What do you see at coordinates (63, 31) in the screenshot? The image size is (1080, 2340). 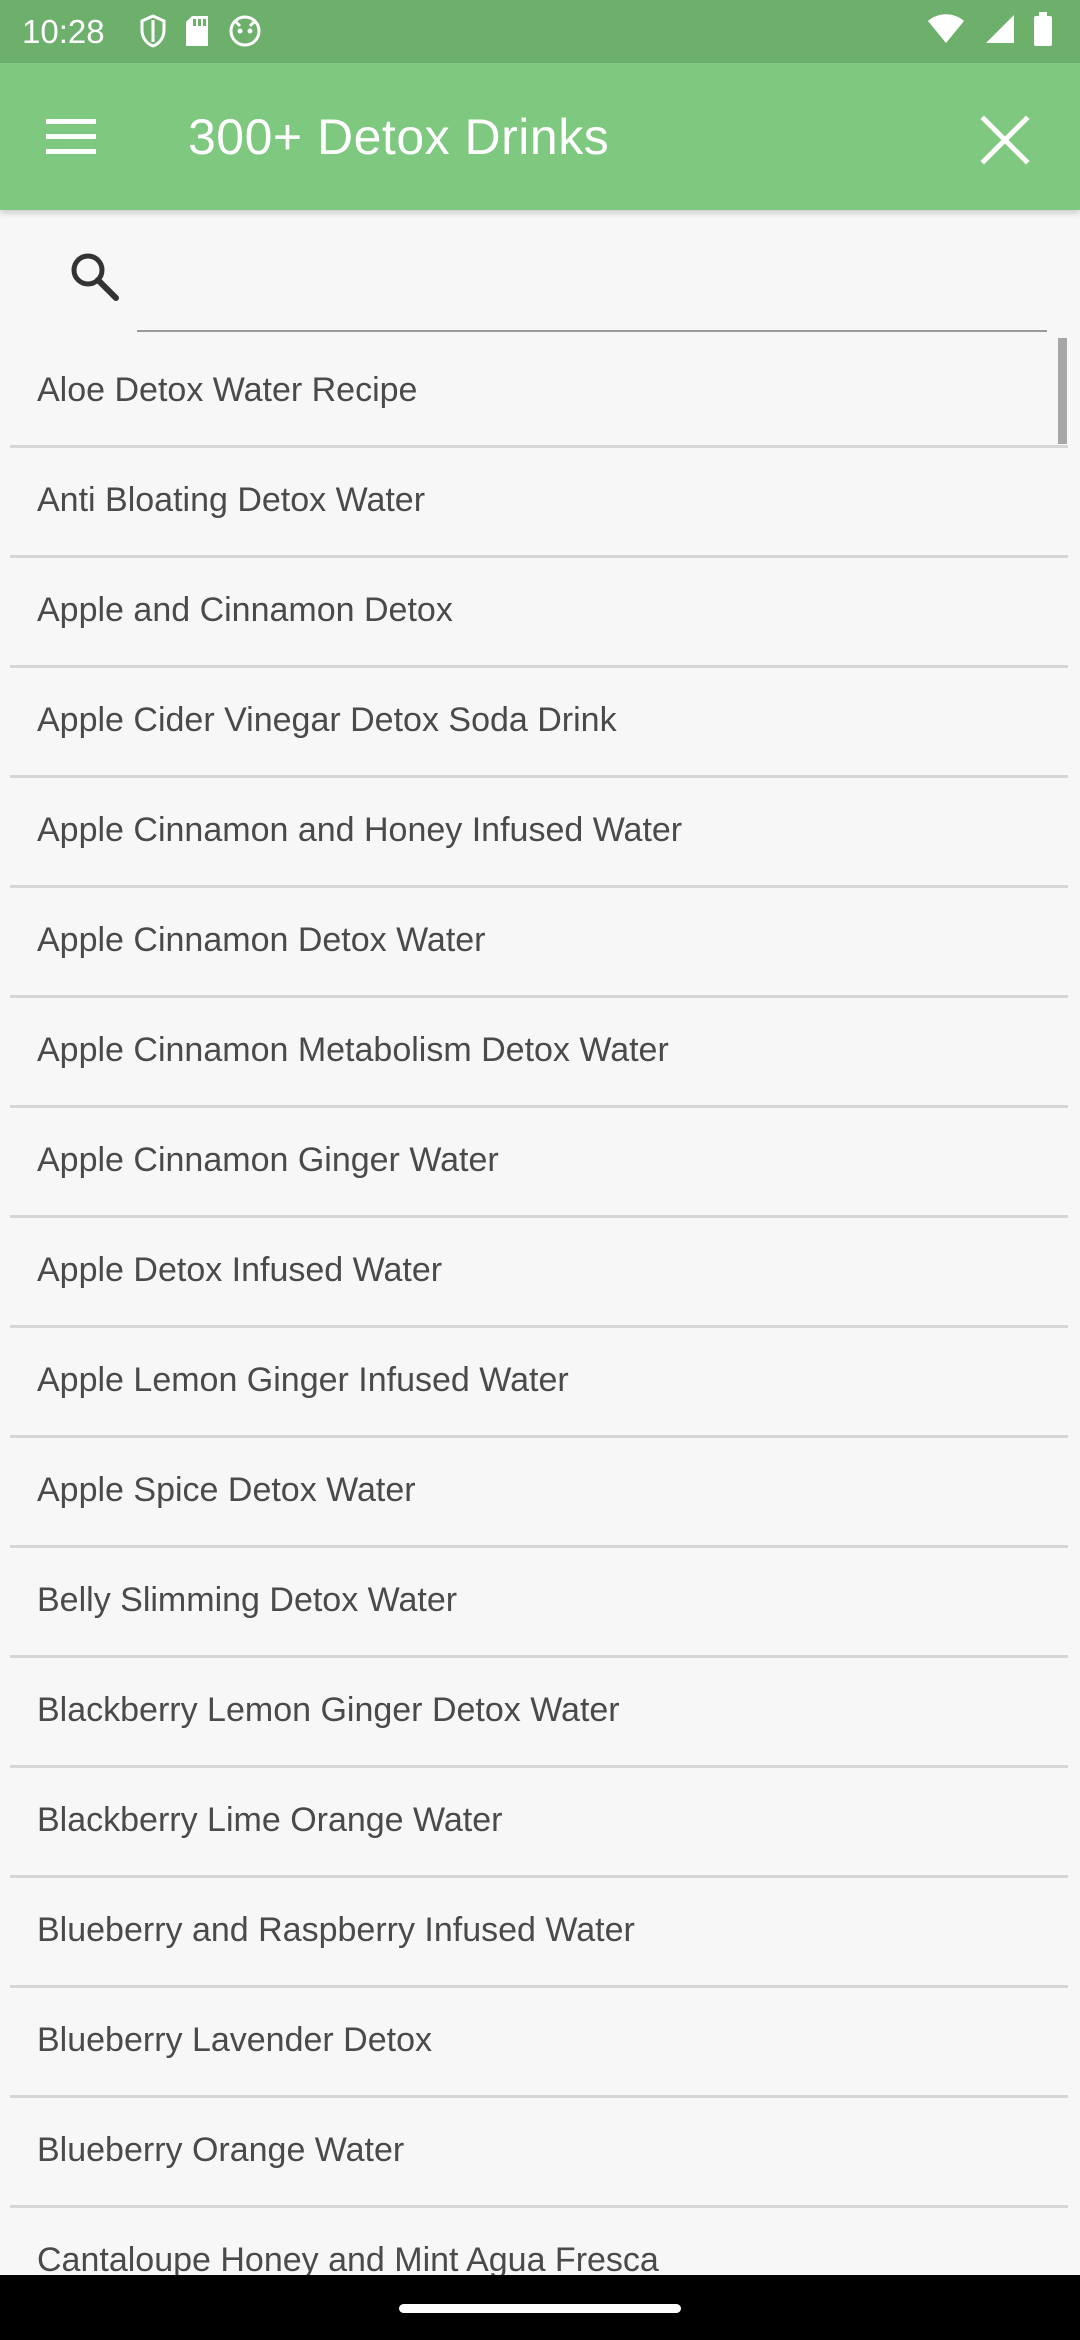 I see `status-time: 10:28` at bounding box center [63, 31].